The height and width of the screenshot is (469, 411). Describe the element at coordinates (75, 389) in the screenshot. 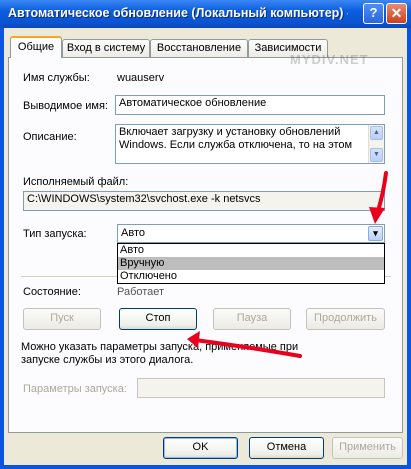

I see `start-params-label: Параметры запуска:` at that location.